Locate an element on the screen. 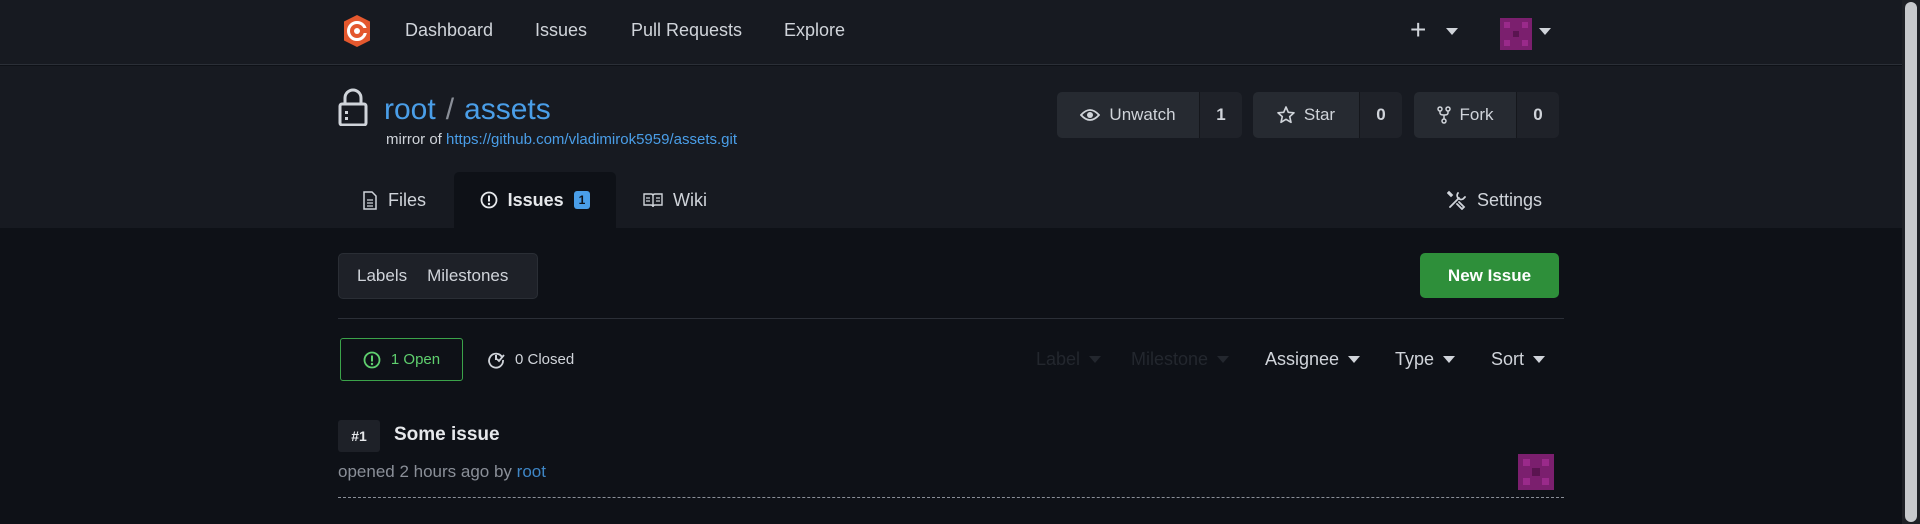 Image resolution: width=1920 pixels, height=524 pixels. milestone-filter-dropdown: Milestone is located at coordinates (1180, 359).